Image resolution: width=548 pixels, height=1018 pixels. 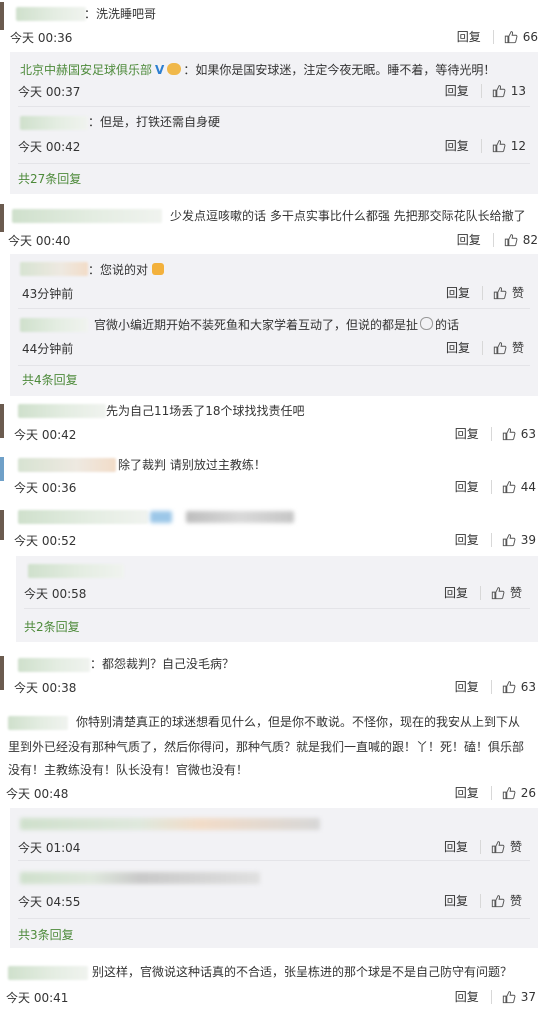 I want to click on vip-badge-icon, so click(x=174, y=69).